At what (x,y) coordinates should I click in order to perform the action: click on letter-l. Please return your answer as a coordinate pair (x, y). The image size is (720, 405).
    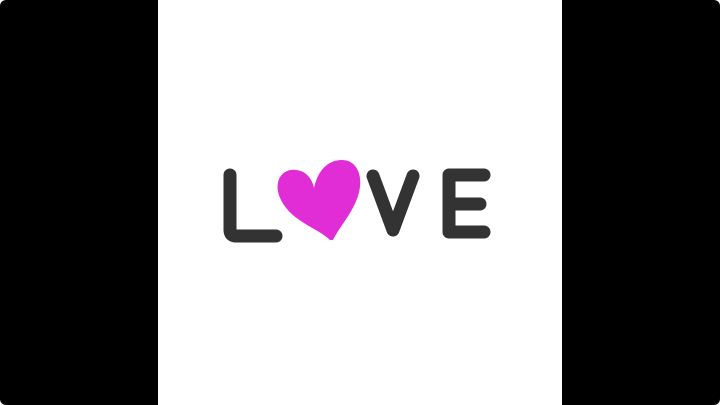
    Looking at the image, I should click on (253, 205).